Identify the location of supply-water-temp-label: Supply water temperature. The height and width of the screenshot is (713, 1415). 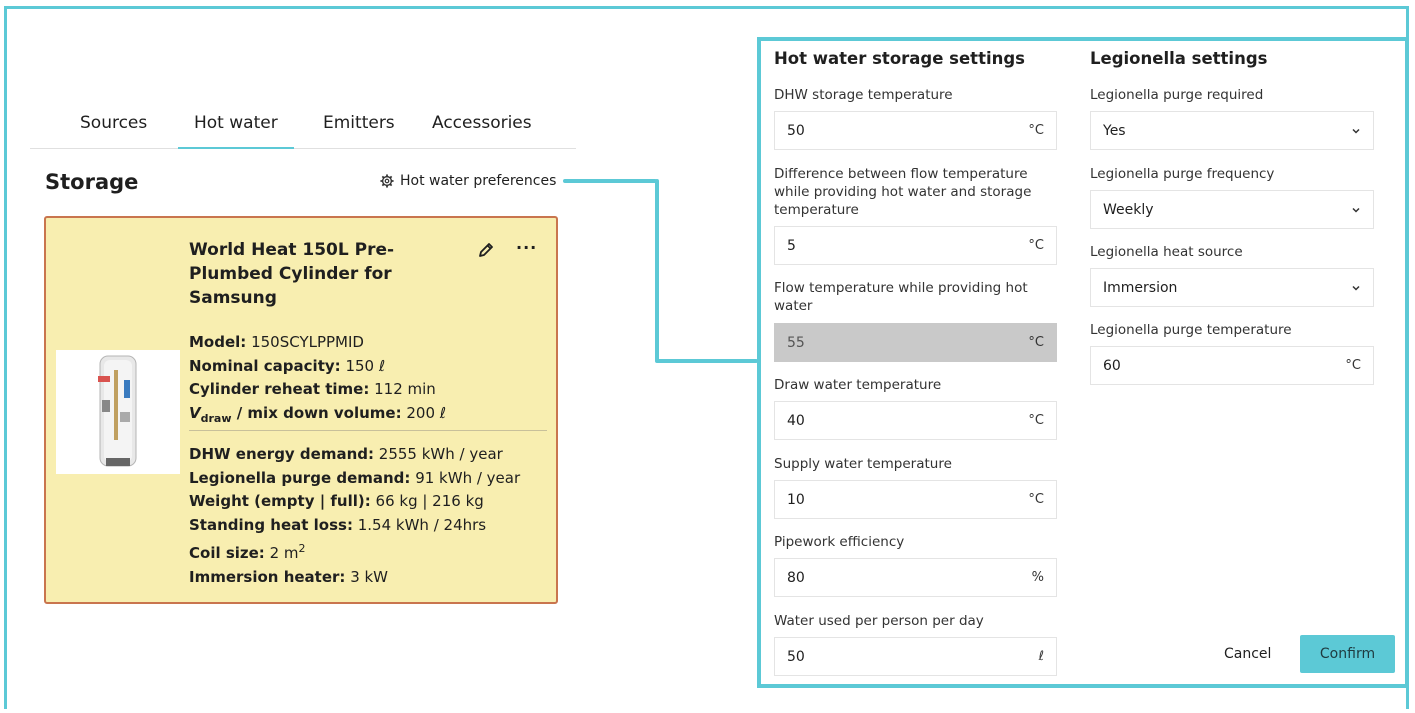
(863, 464).